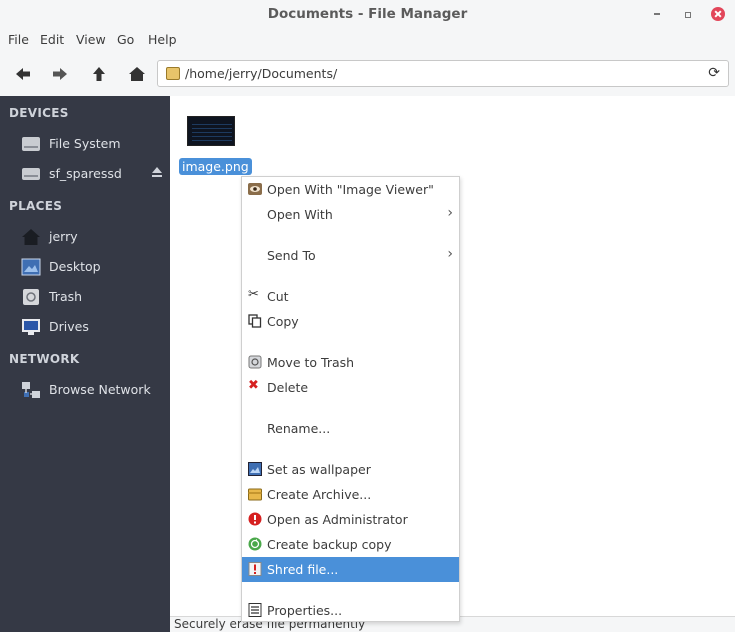  I want to click on menu-item-create-backup-copy: Create backup copy, so click(350, 544).